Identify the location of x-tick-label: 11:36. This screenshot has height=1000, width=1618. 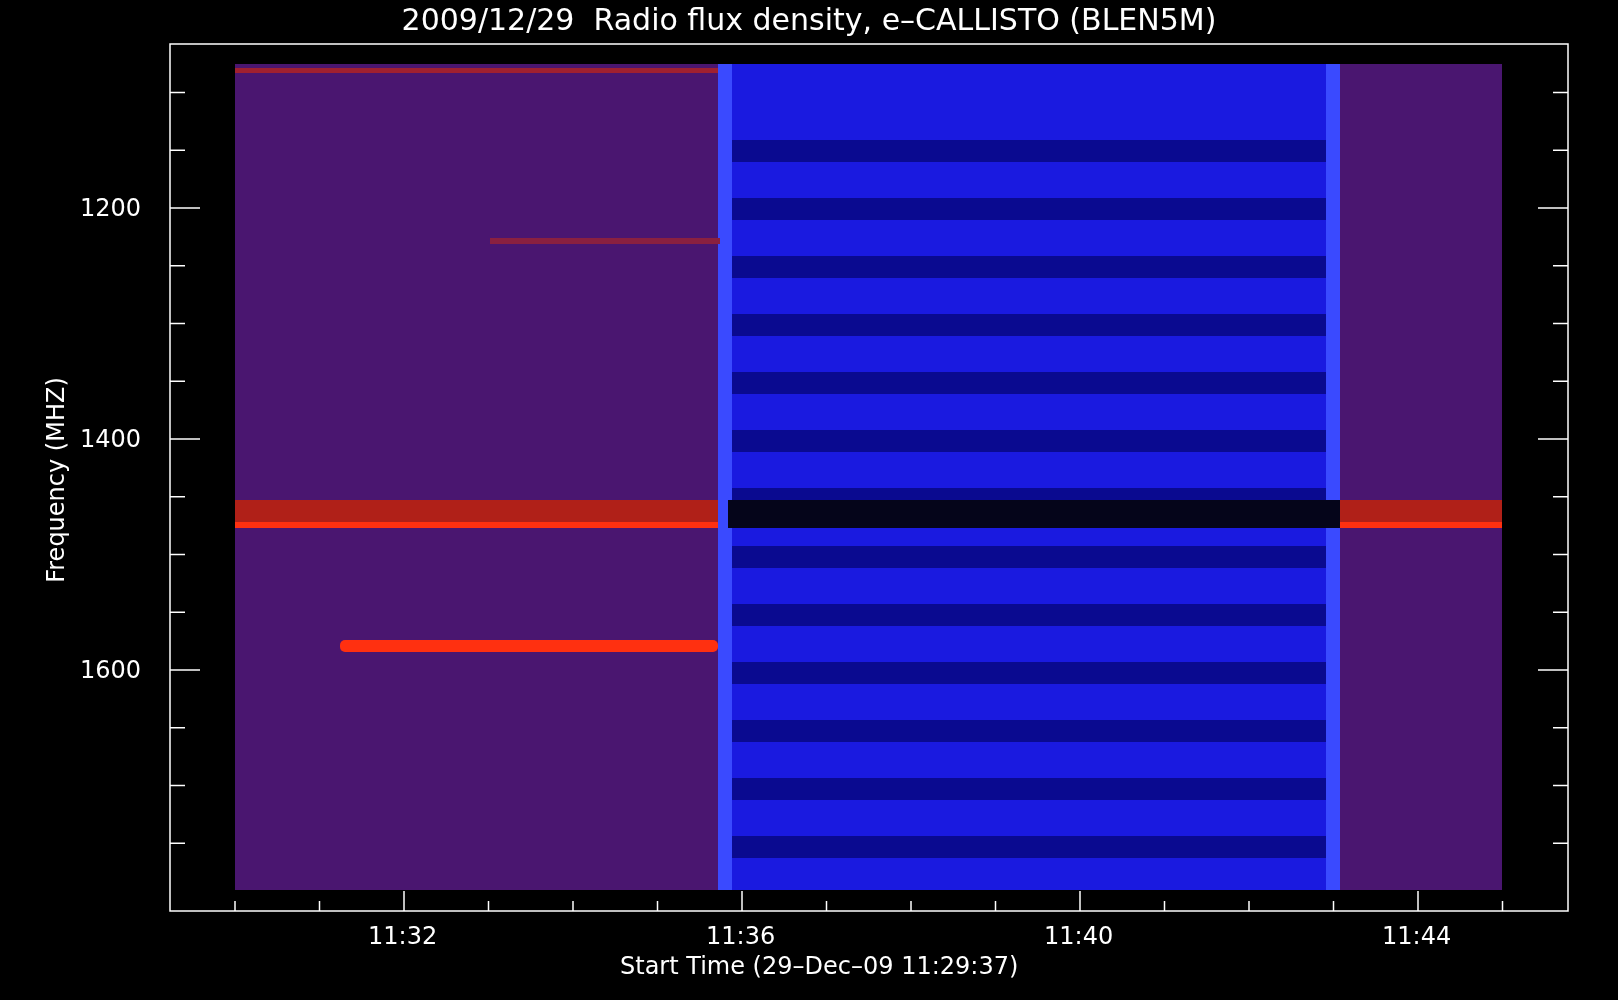
(741, 936).